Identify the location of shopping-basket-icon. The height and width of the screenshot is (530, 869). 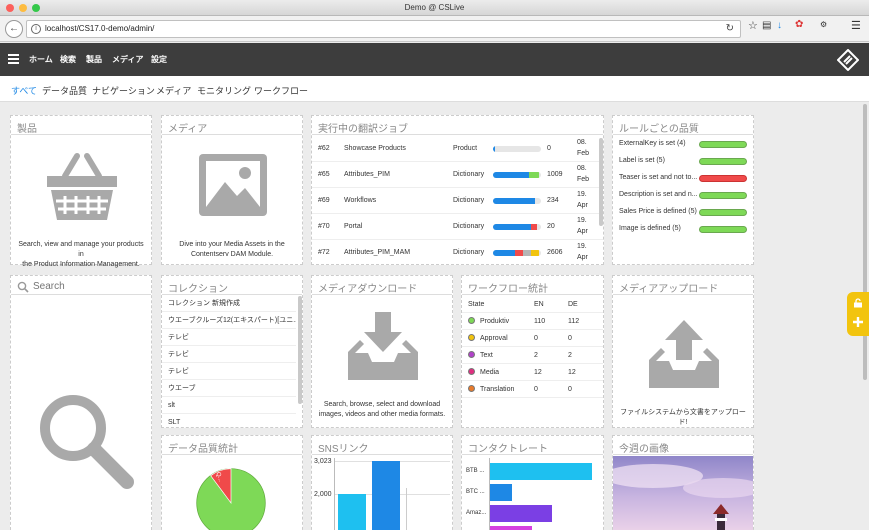
(82, 186).